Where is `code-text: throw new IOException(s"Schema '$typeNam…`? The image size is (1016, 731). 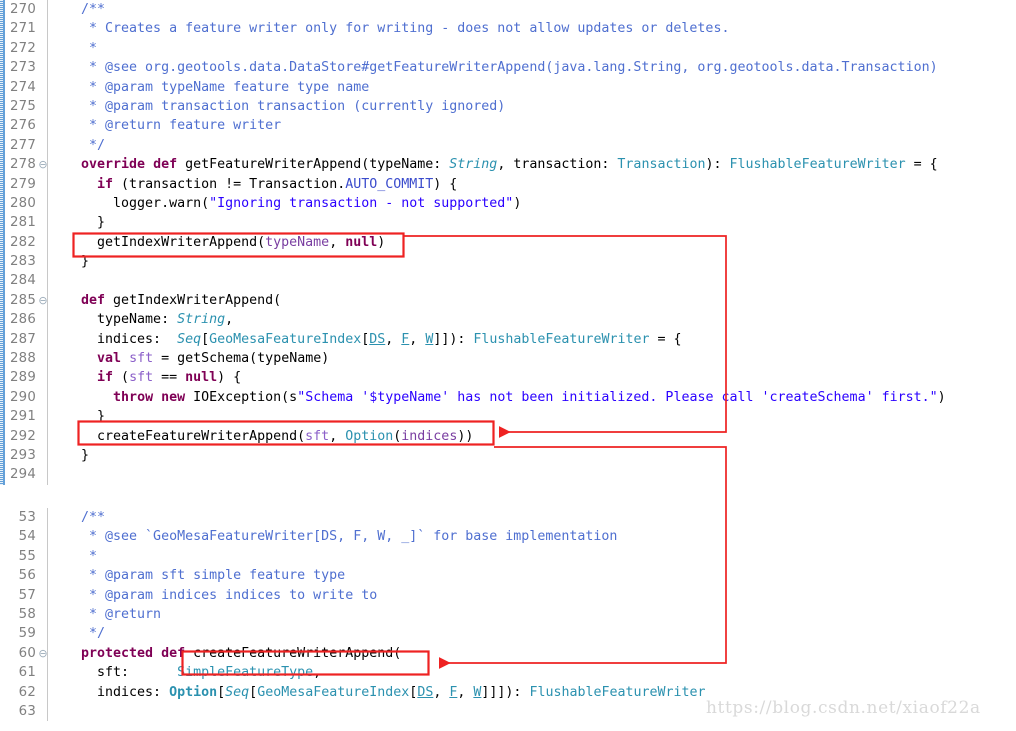
code-text: throw new IOException(s"Schema '$typeNam… is located at coordinates (529, 397).